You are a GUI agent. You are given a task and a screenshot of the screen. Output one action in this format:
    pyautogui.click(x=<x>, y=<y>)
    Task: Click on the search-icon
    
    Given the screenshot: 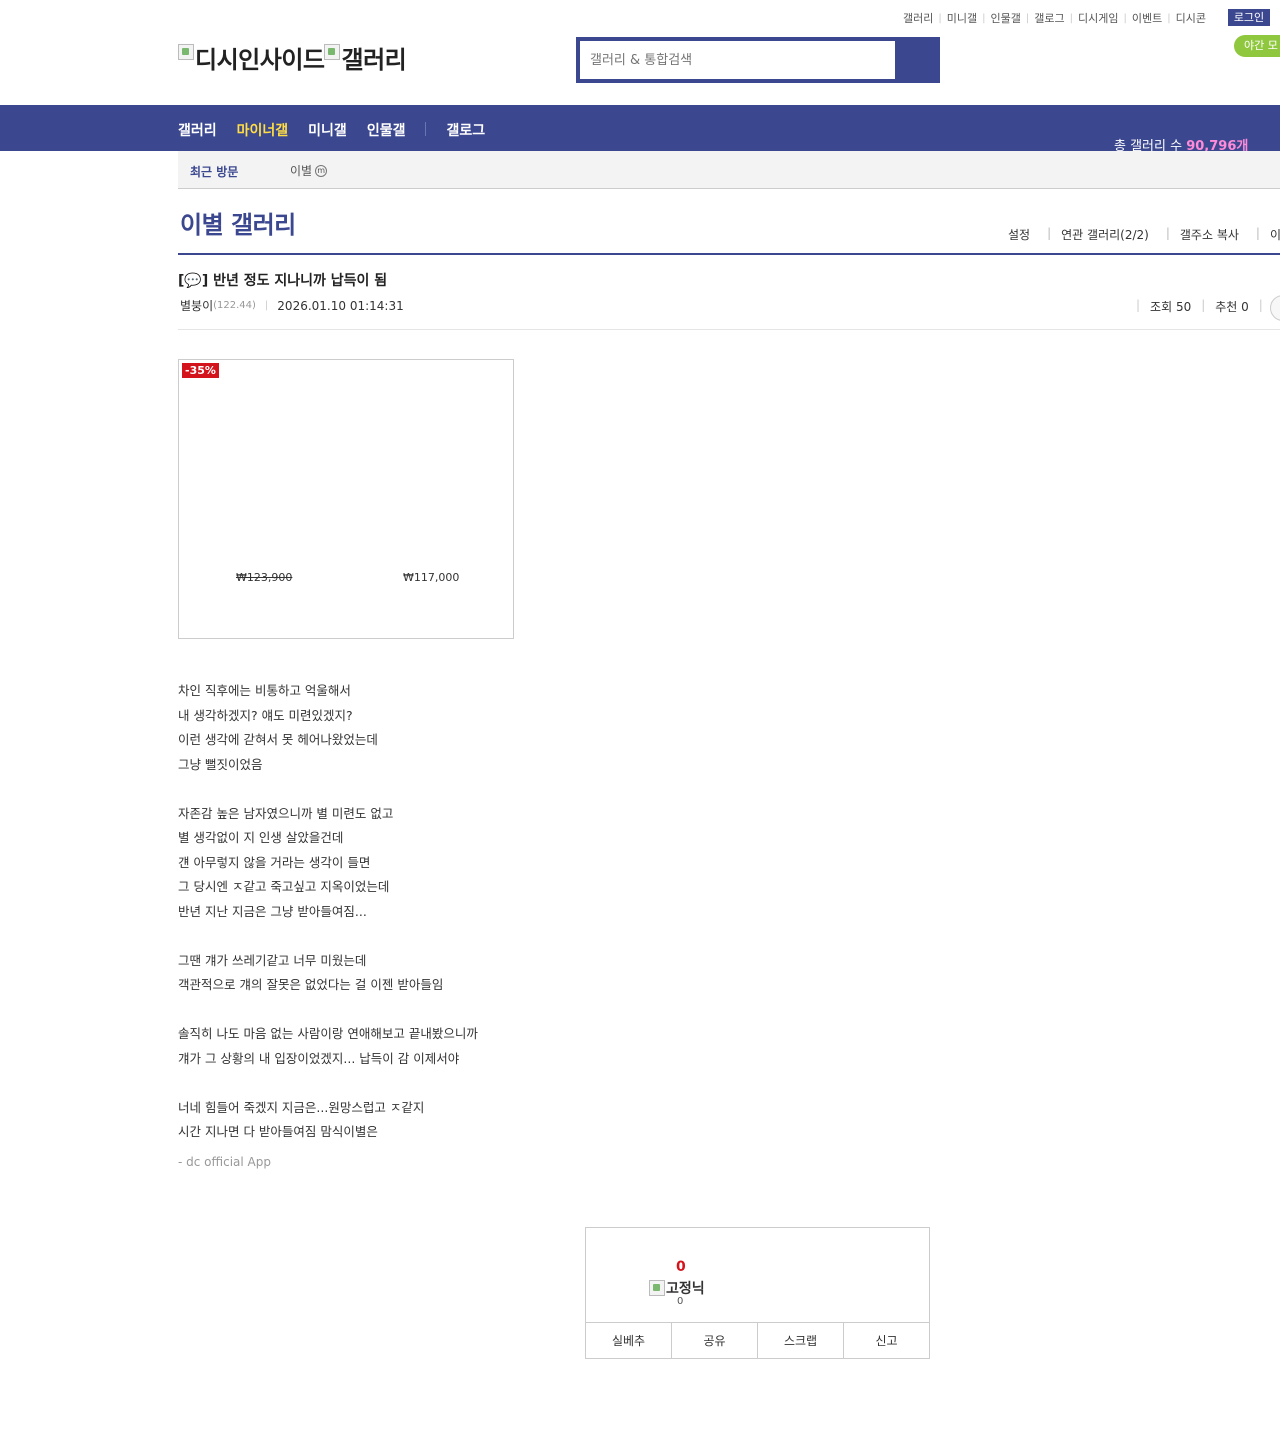 What is the action you would take?
    pyautogui.click(x=917, y=60)
    